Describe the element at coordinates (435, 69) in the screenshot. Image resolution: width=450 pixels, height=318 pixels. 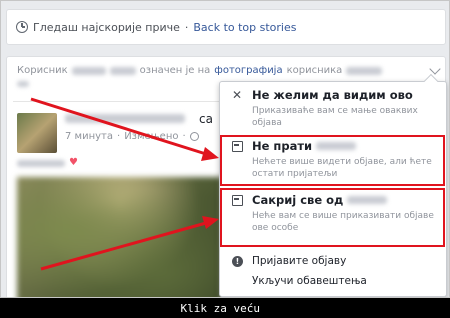
I see `chevron-down-icon` at that location.